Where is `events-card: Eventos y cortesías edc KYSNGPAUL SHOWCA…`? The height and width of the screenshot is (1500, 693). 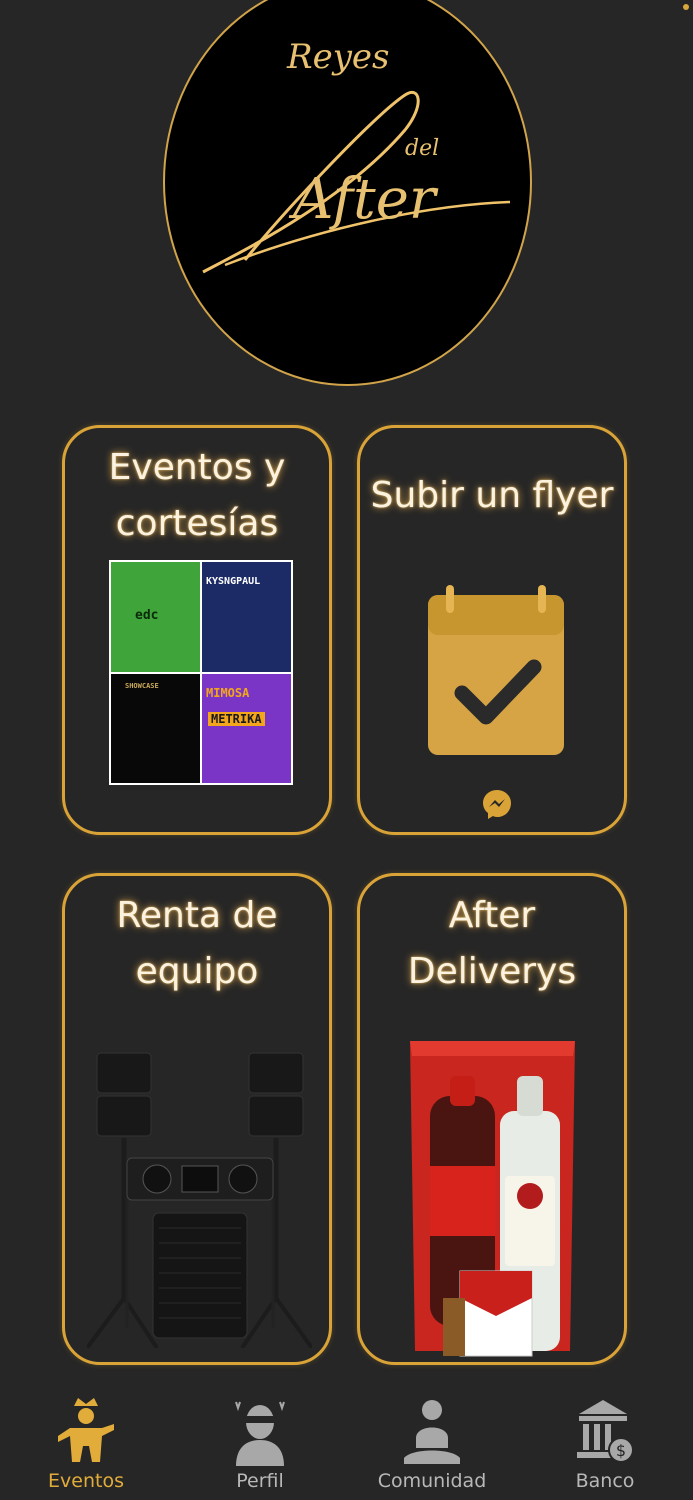
events-card: Eventos y cortesías edc KYSNGPAUL SHOWCA… is located at coordinates (197, 630).